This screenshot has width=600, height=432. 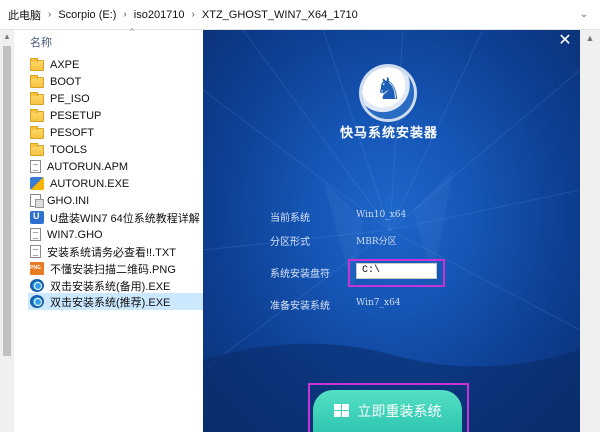 What do you see at coordinates (388, 132) in the screenshot?
I see `app-title: 快马系统安装器` at bounding box center [388, 132].